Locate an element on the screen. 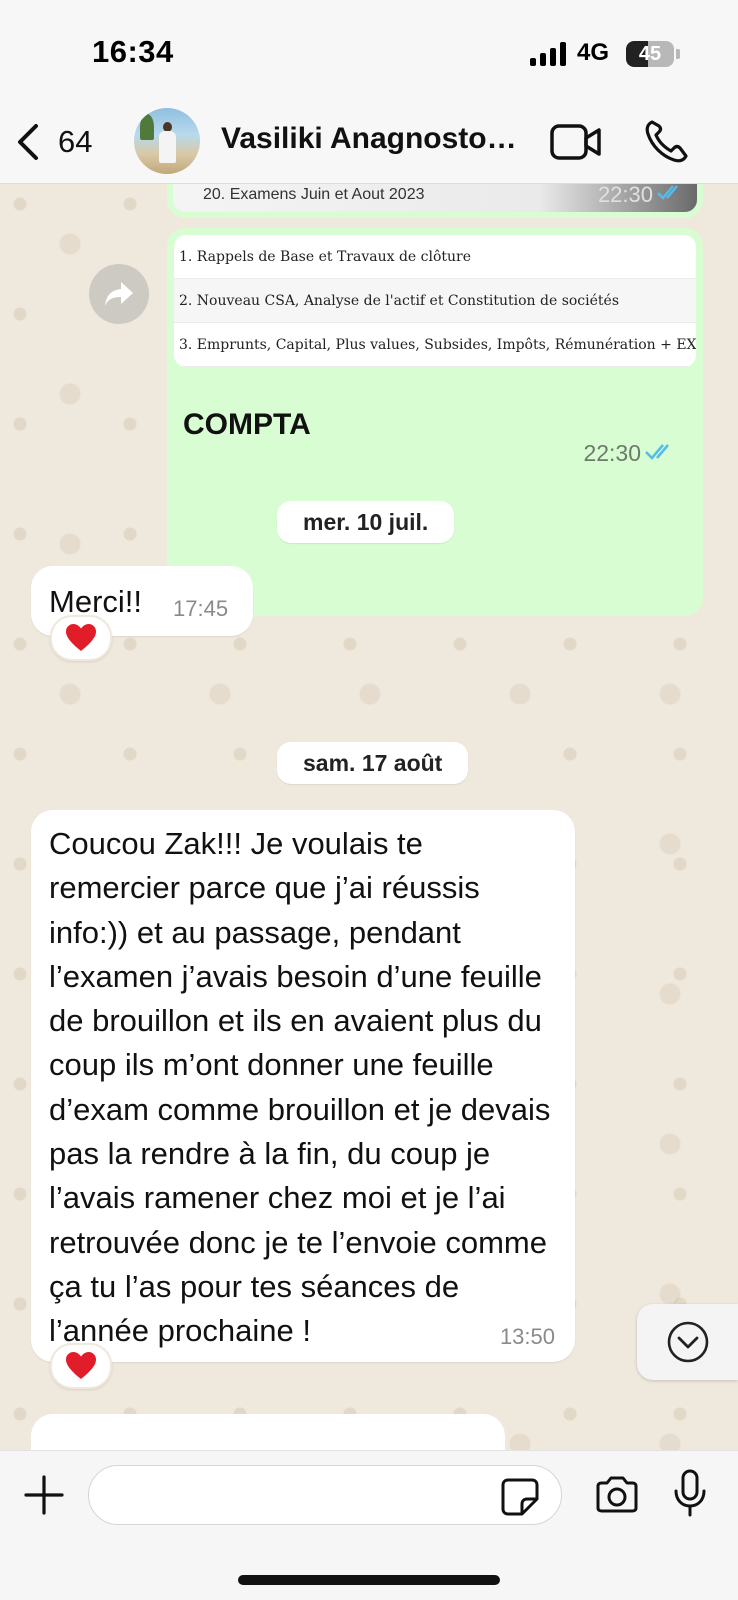 The width and height of the screenshot is (738, 1600). message-input is located at coordinates (325, 1495).